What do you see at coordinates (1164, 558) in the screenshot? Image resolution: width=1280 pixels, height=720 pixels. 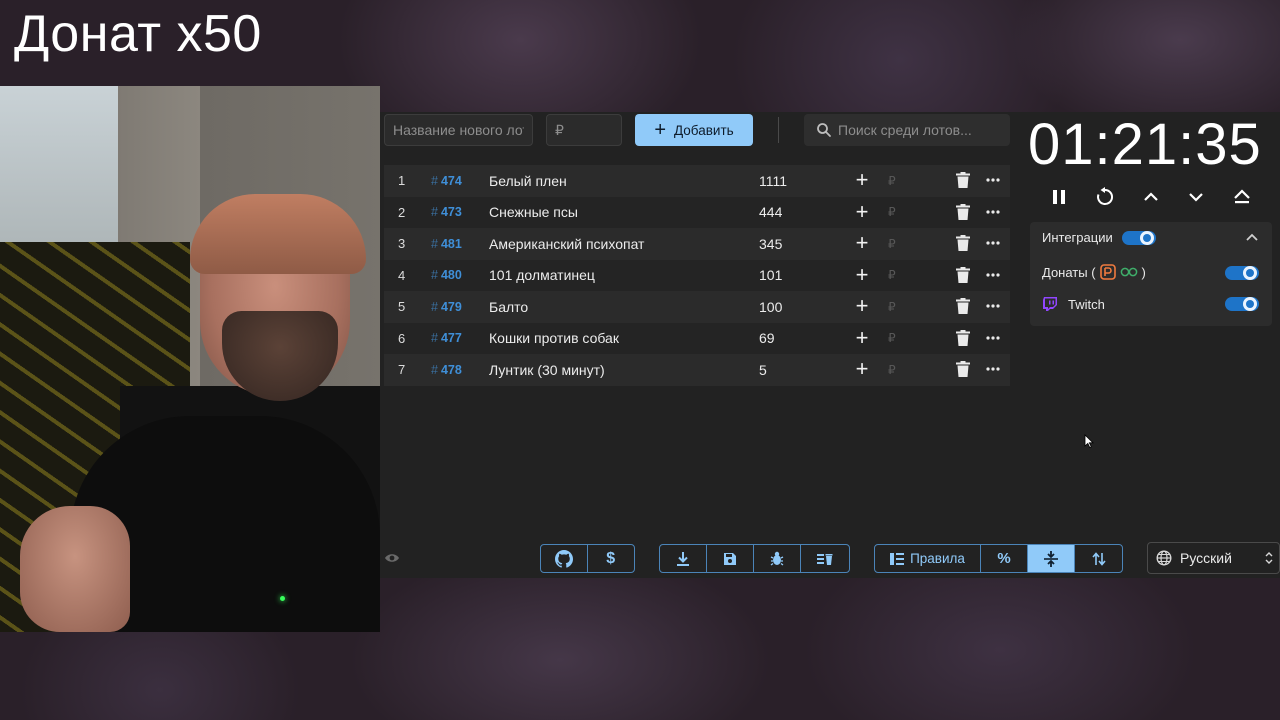 I see `globe-icon` at bounding box center [1164, 558].